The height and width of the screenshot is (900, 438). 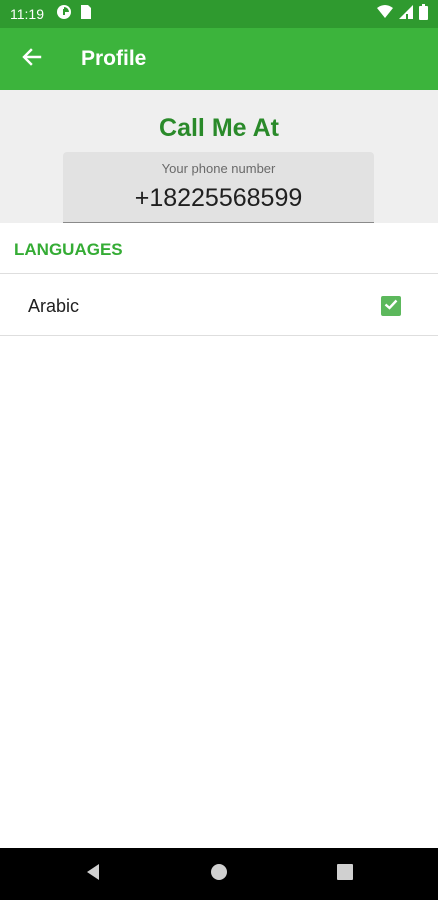 What do you see at coordinates (114, 58) in the screenshot?
I see `page-title: Profile` at bounding box center [114, 58].